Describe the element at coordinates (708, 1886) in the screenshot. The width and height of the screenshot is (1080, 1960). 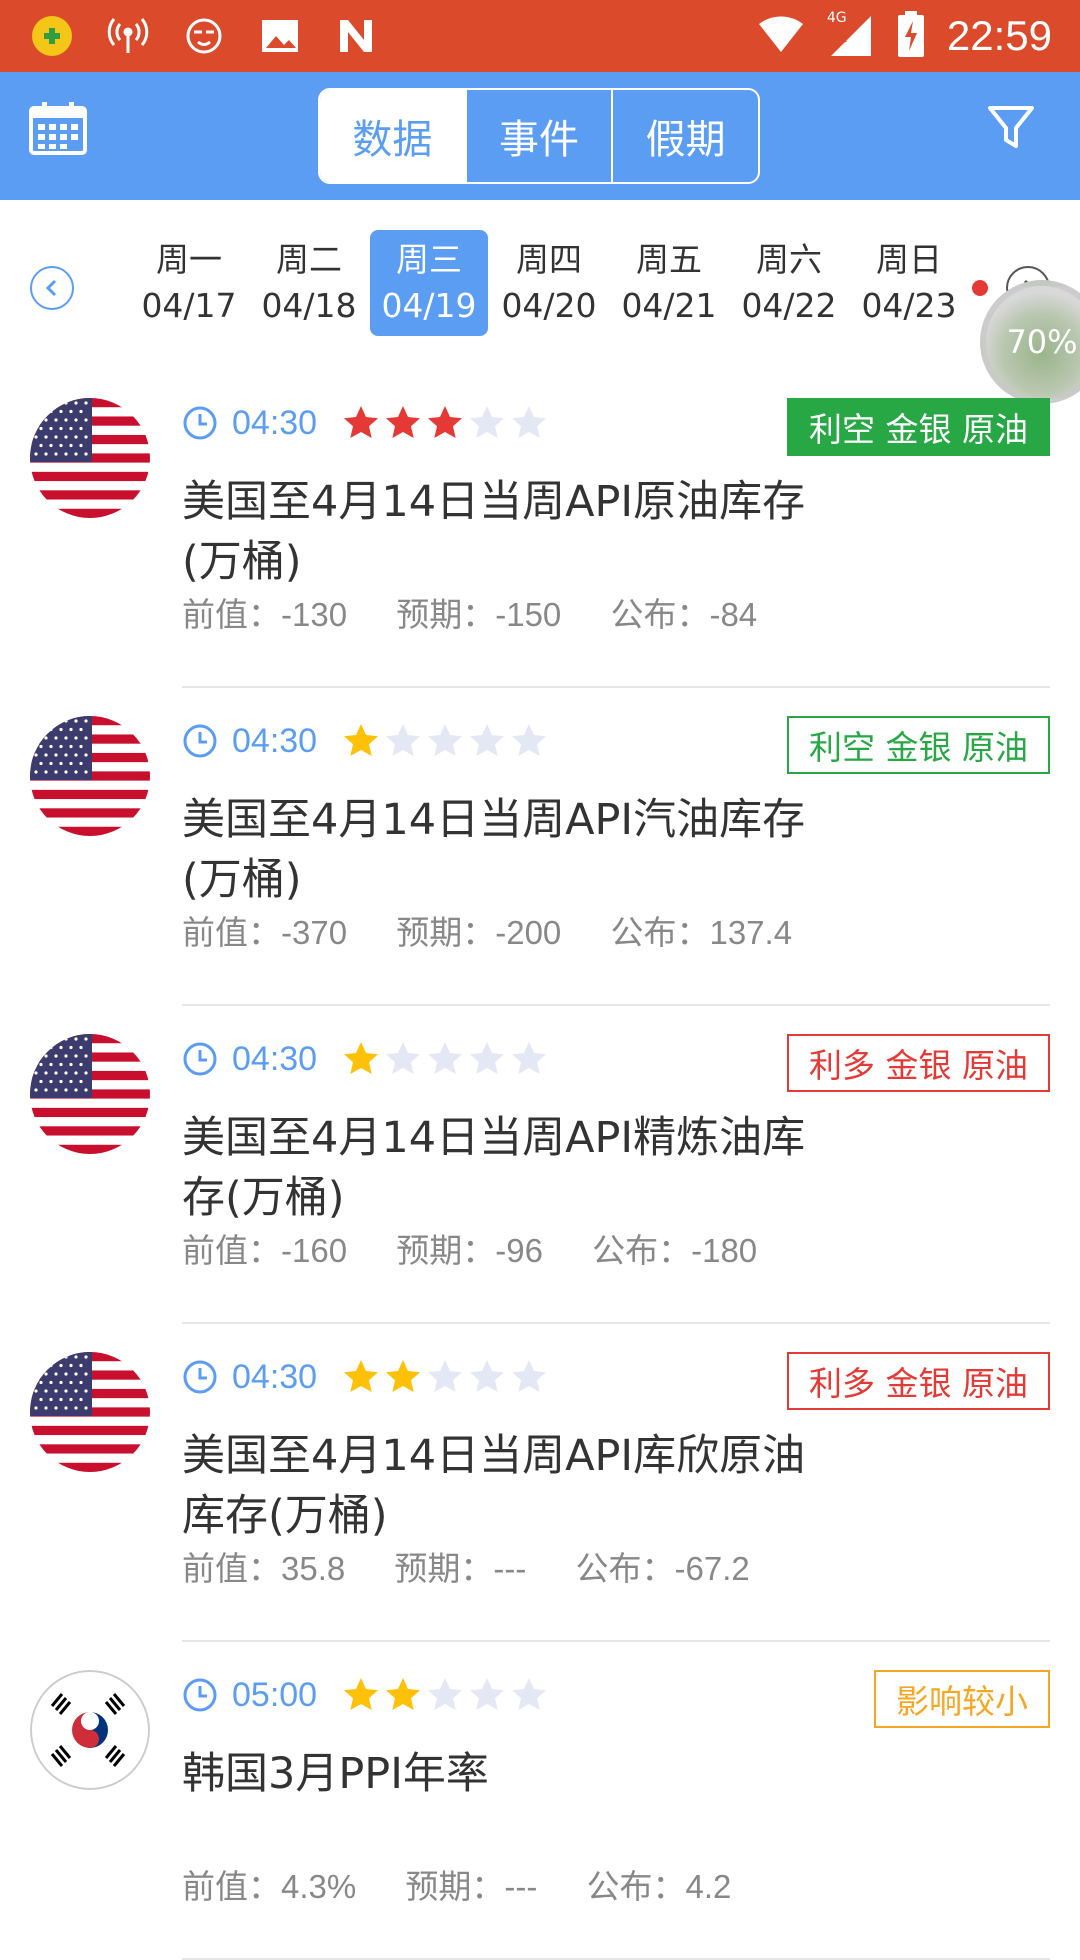
I see `actual-value: 4.2` at that location.